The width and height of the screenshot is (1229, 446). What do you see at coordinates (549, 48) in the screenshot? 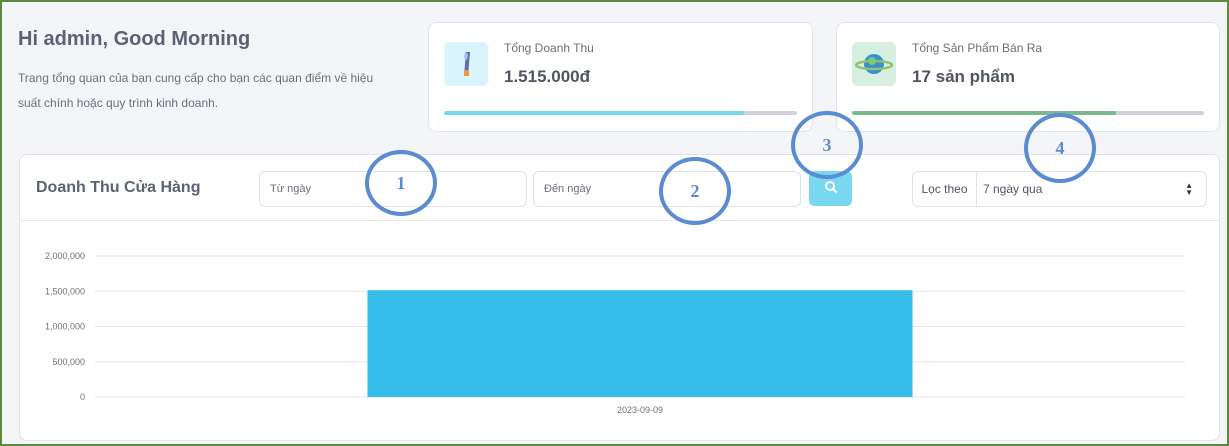
I see `revenue-label: Tổng Doanh Thu` at bounding box center [549, 48].